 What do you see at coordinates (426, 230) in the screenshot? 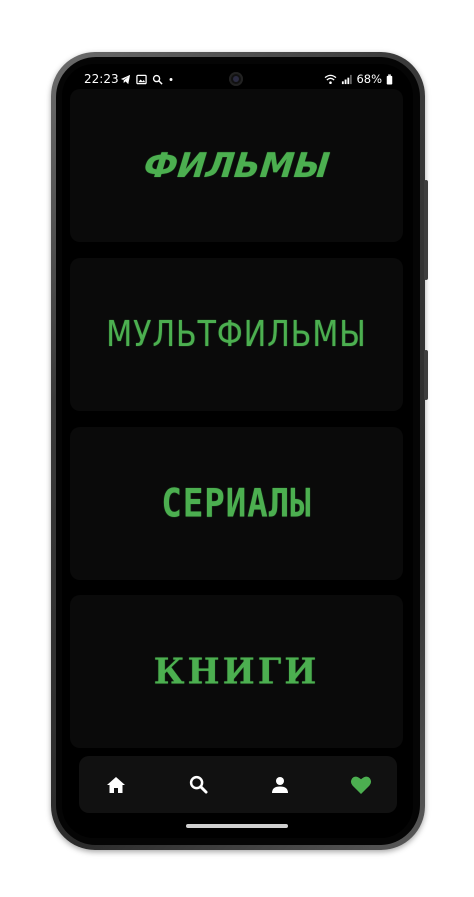
I see `volume-button` at bounding box center [426, 230].